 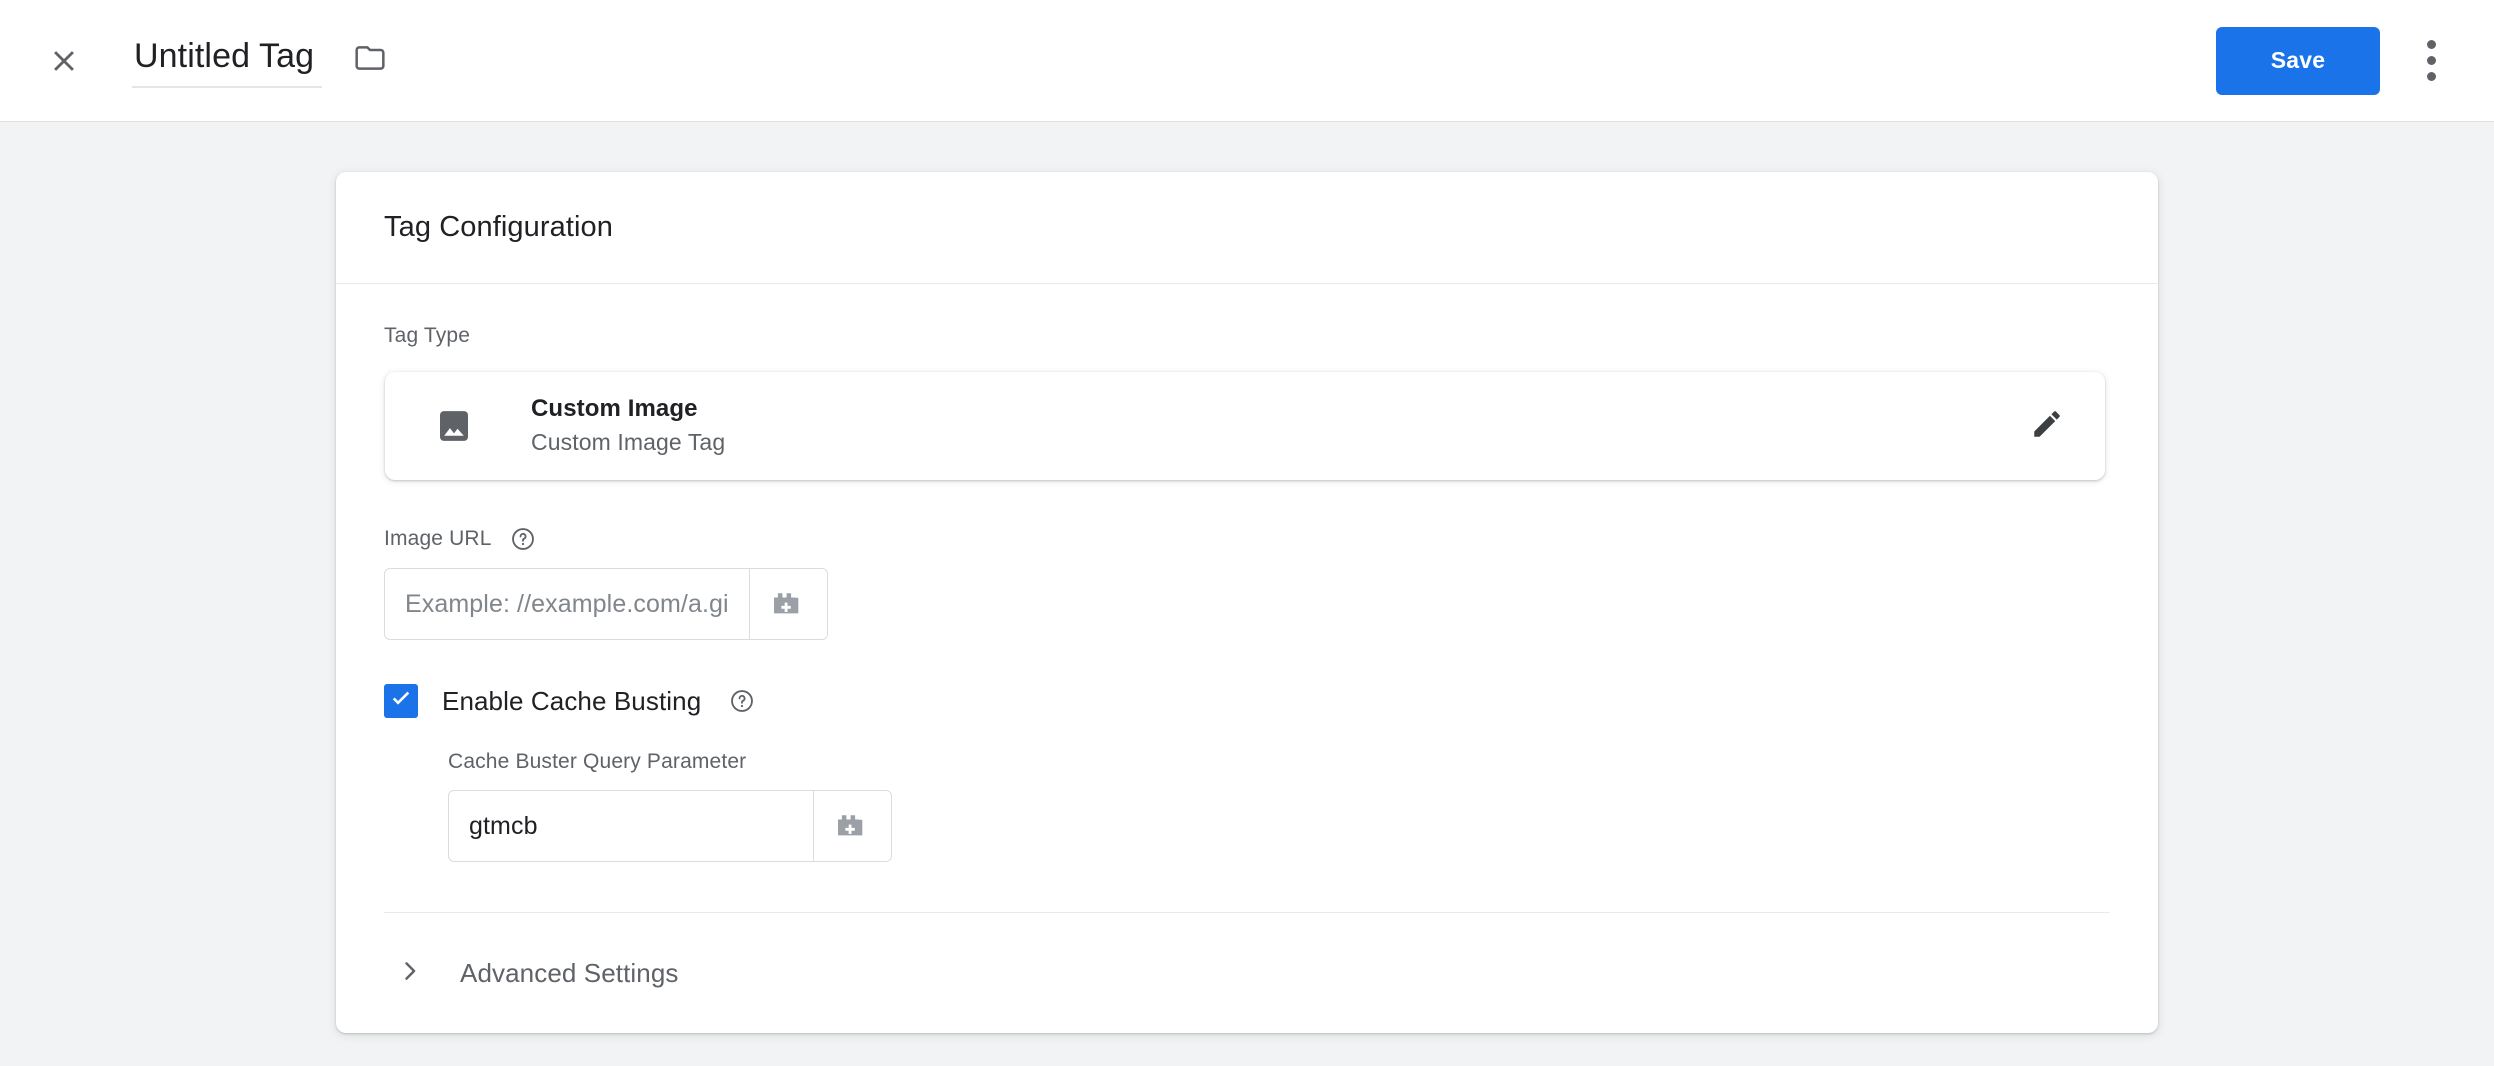 I want to click on tag-name-input: Untitled Tag, so click(x=227, y=60).